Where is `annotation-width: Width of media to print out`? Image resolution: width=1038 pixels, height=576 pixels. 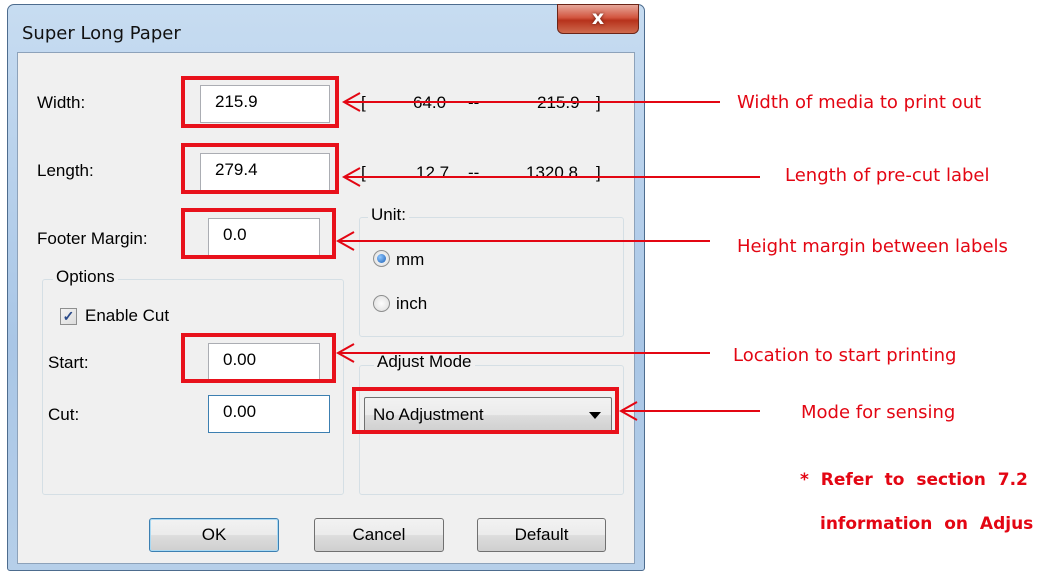
annotation-width: Width of media to print out is located at coordinates (859, 102).